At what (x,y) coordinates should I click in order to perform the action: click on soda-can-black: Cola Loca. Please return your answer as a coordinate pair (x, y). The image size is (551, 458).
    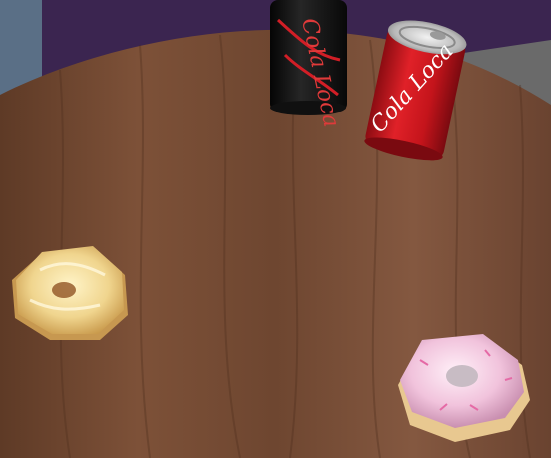
    Looking at the image, I should click on (308, 64).